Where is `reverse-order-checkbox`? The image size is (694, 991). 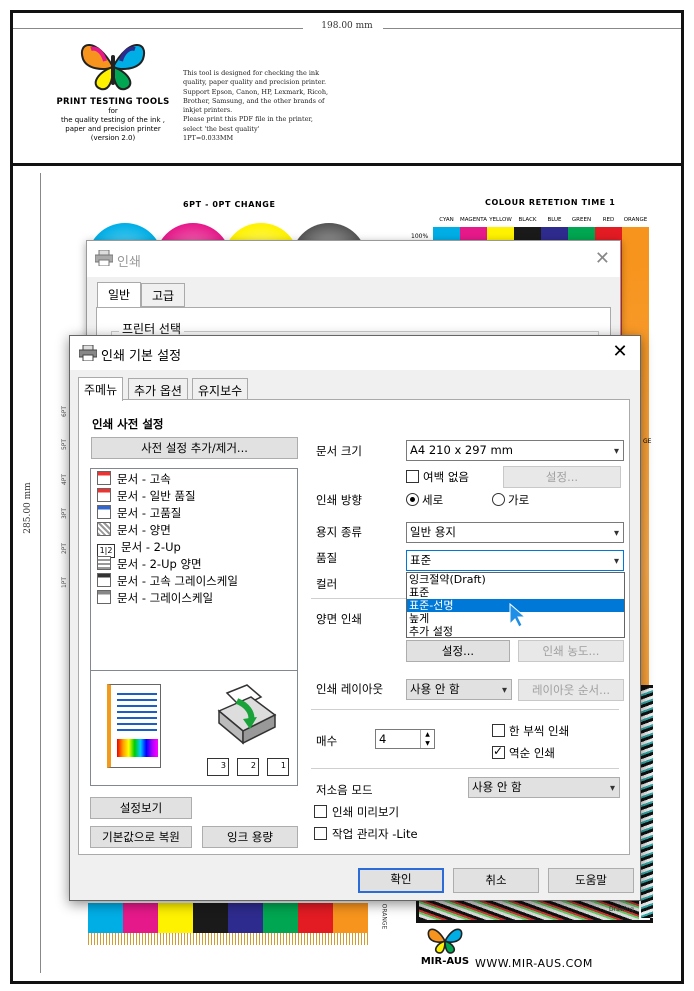
reverse-order-checkbox is located at coordinates (498, 751).